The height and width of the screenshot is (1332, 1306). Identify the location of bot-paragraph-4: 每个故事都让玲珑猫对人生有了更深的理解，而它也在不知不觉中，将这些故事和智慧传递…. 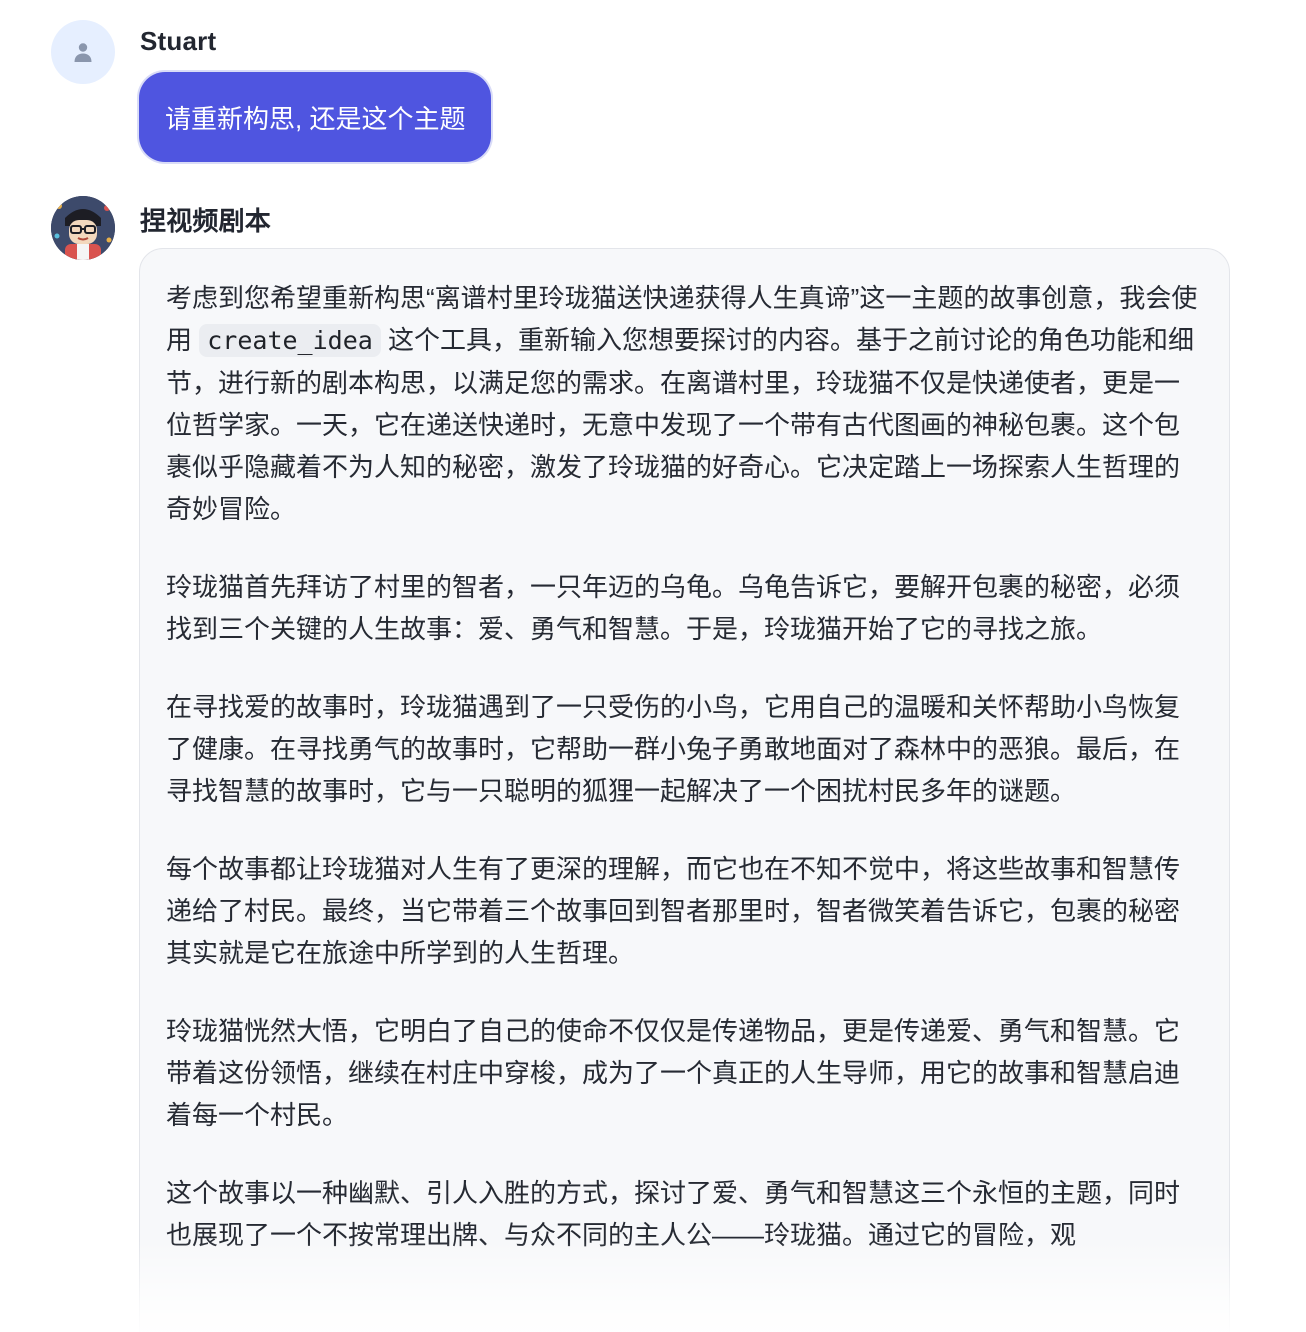
(673, 911).